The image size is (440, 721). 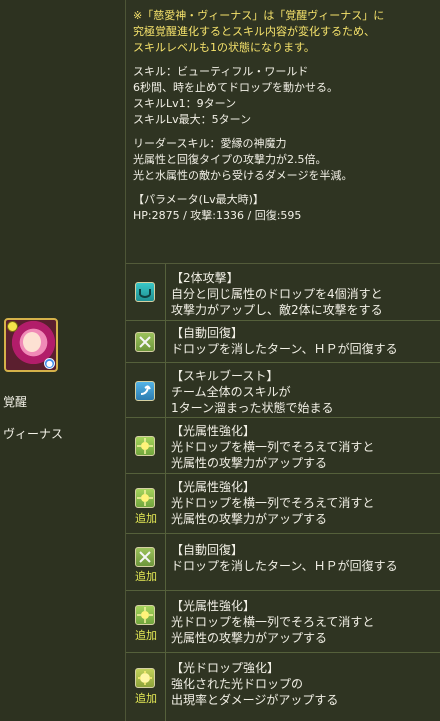 What do you see at coordinates (277, 310) in the screenshot?
I see `awakening-line: 攻撃力がアップし、敵2体に攻撃をする` at bounding box center [277, 310].